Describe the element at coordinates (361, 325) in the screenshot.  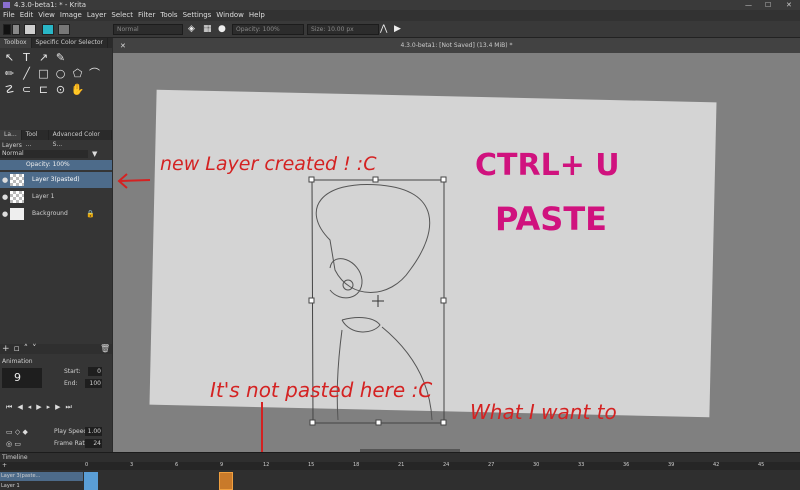
I see `collar-sketch` at that location.